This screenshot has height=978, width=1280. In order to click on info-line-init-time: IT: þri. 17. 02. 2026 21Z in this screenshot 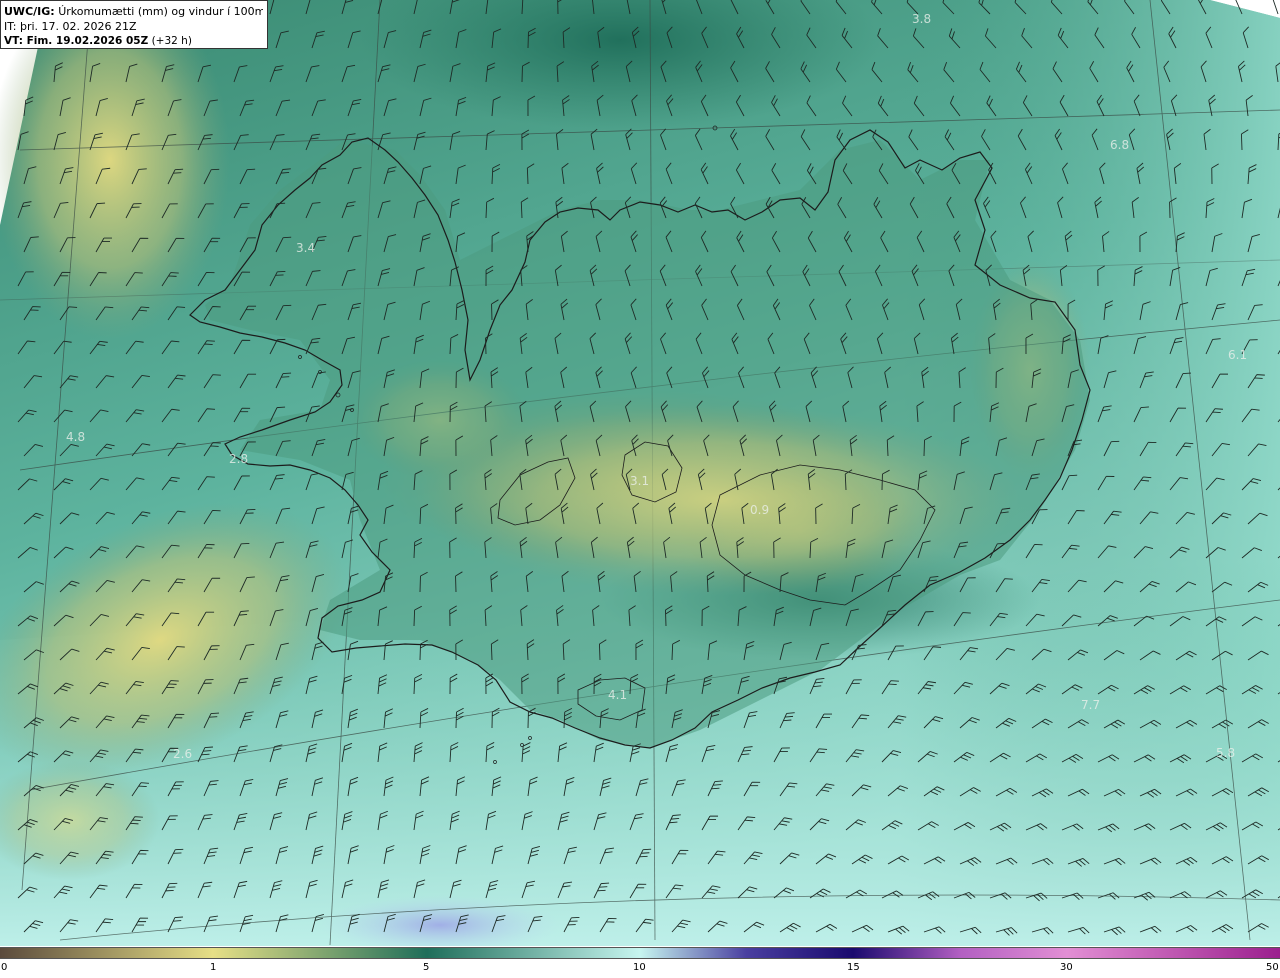, I will do `click(70, 26)`.